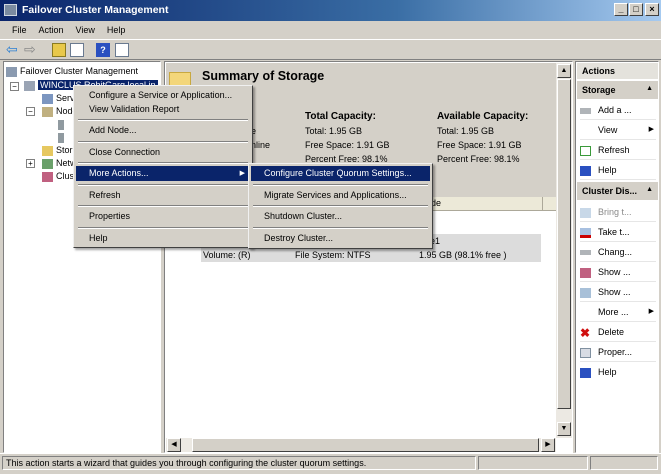 The image size is (661, 474). What do you see at coordinates (649, 189) in the screenshot?
I see `collapse-icon: ▲` at bounding box center [649, 189].